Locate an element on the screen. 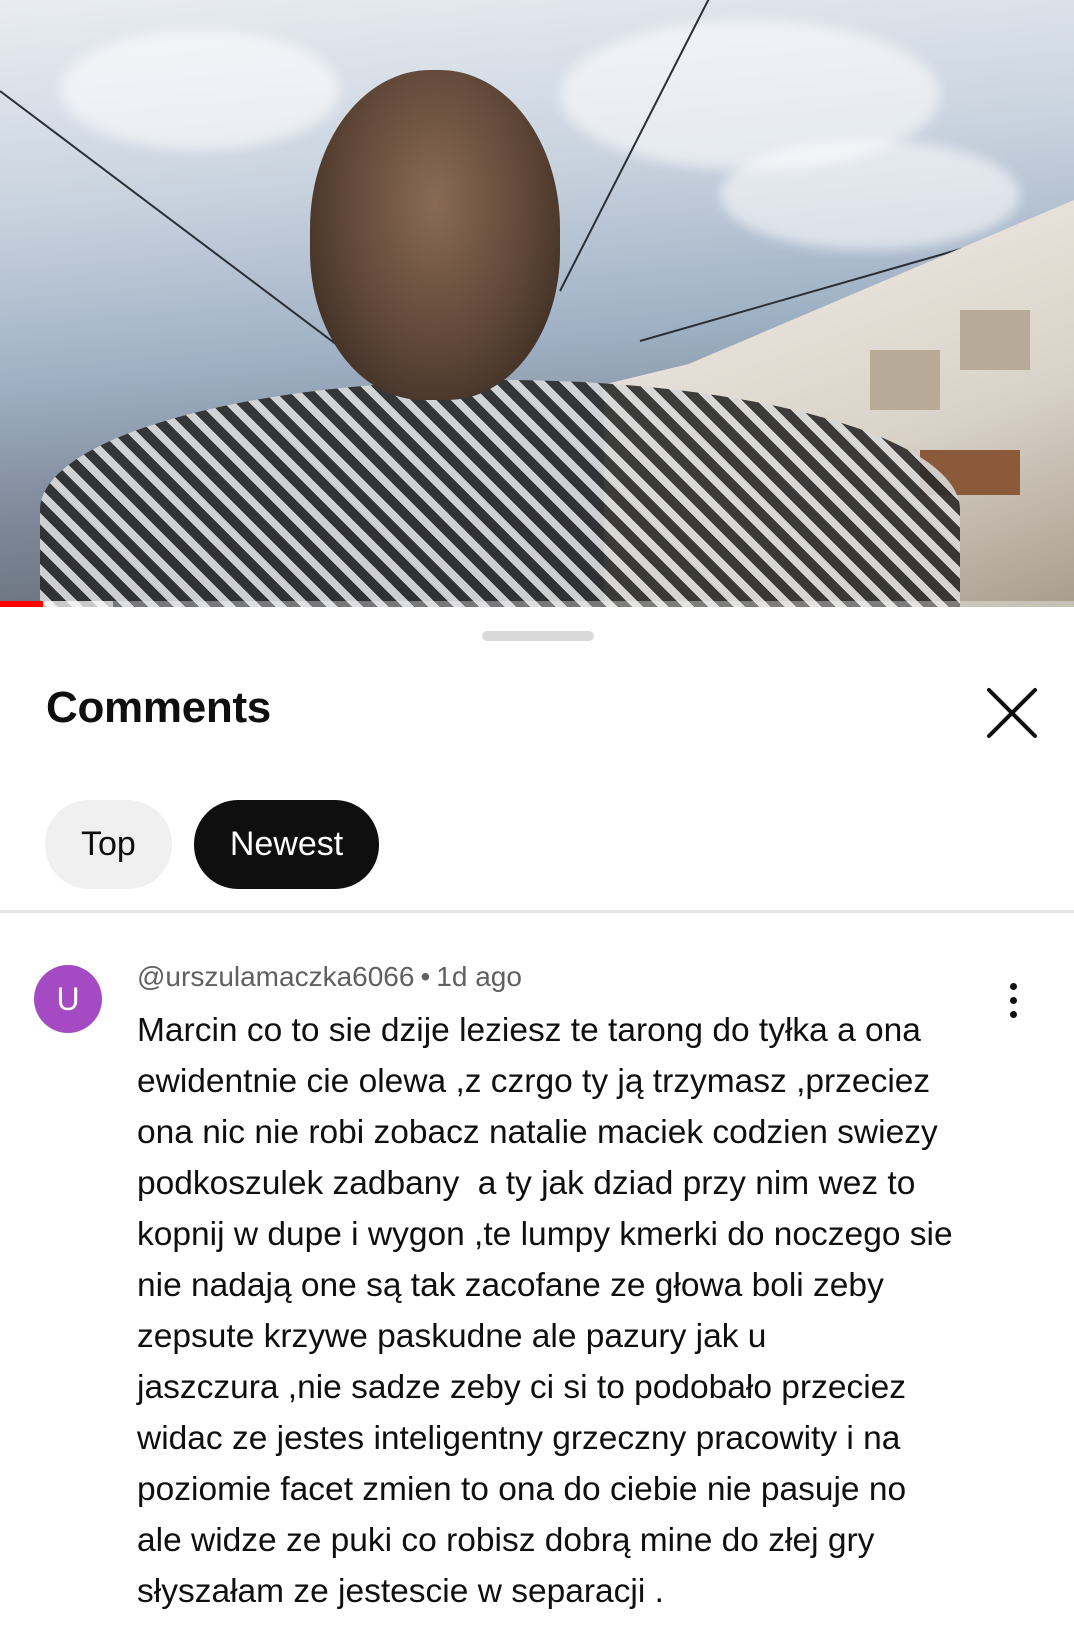 This screenshot has width=1074, height=1650. sheet-drag-handle is located at coordinates (538, 636).